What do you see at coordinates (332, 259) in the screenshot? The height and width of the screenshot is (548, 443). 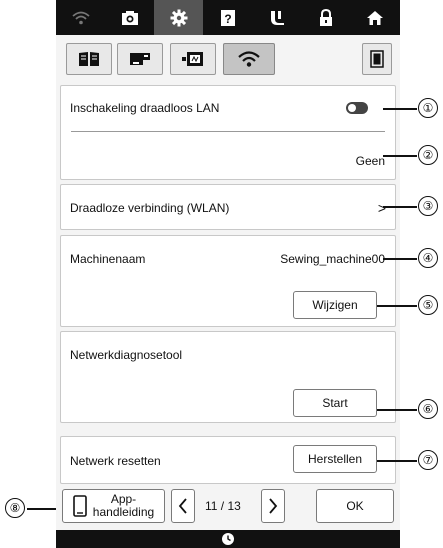 I see `machine-name-value: Sewing_machine00` at bounding box center [332, 259].